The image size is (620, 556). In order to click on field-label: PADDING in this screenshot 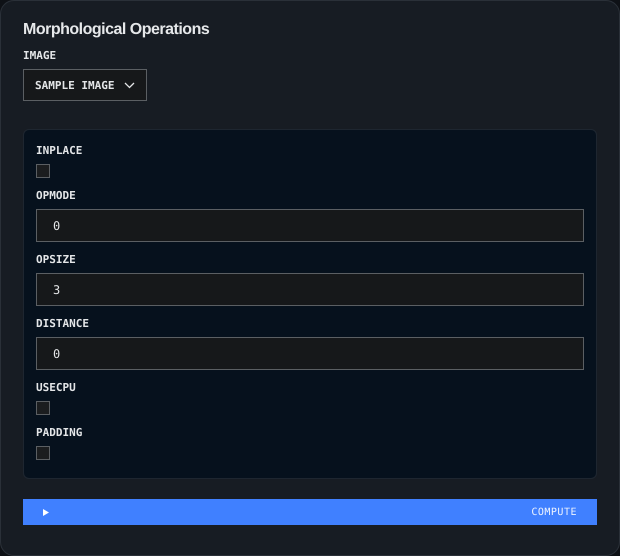, I will do `click(60, 432)`.